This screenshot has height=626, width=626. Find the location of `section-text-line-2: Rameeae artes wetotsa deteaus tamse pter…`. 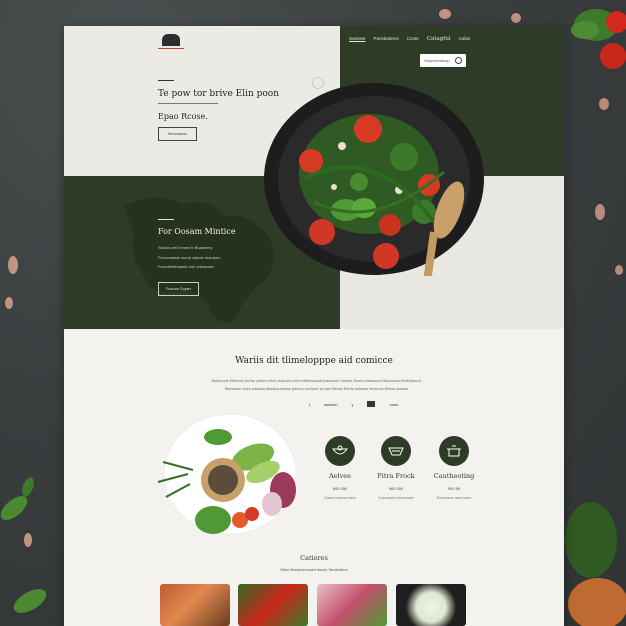

section-text-line-2: Rameeae artes wetotsa deteaus tamse pter… is located at coordinates (316, 389).